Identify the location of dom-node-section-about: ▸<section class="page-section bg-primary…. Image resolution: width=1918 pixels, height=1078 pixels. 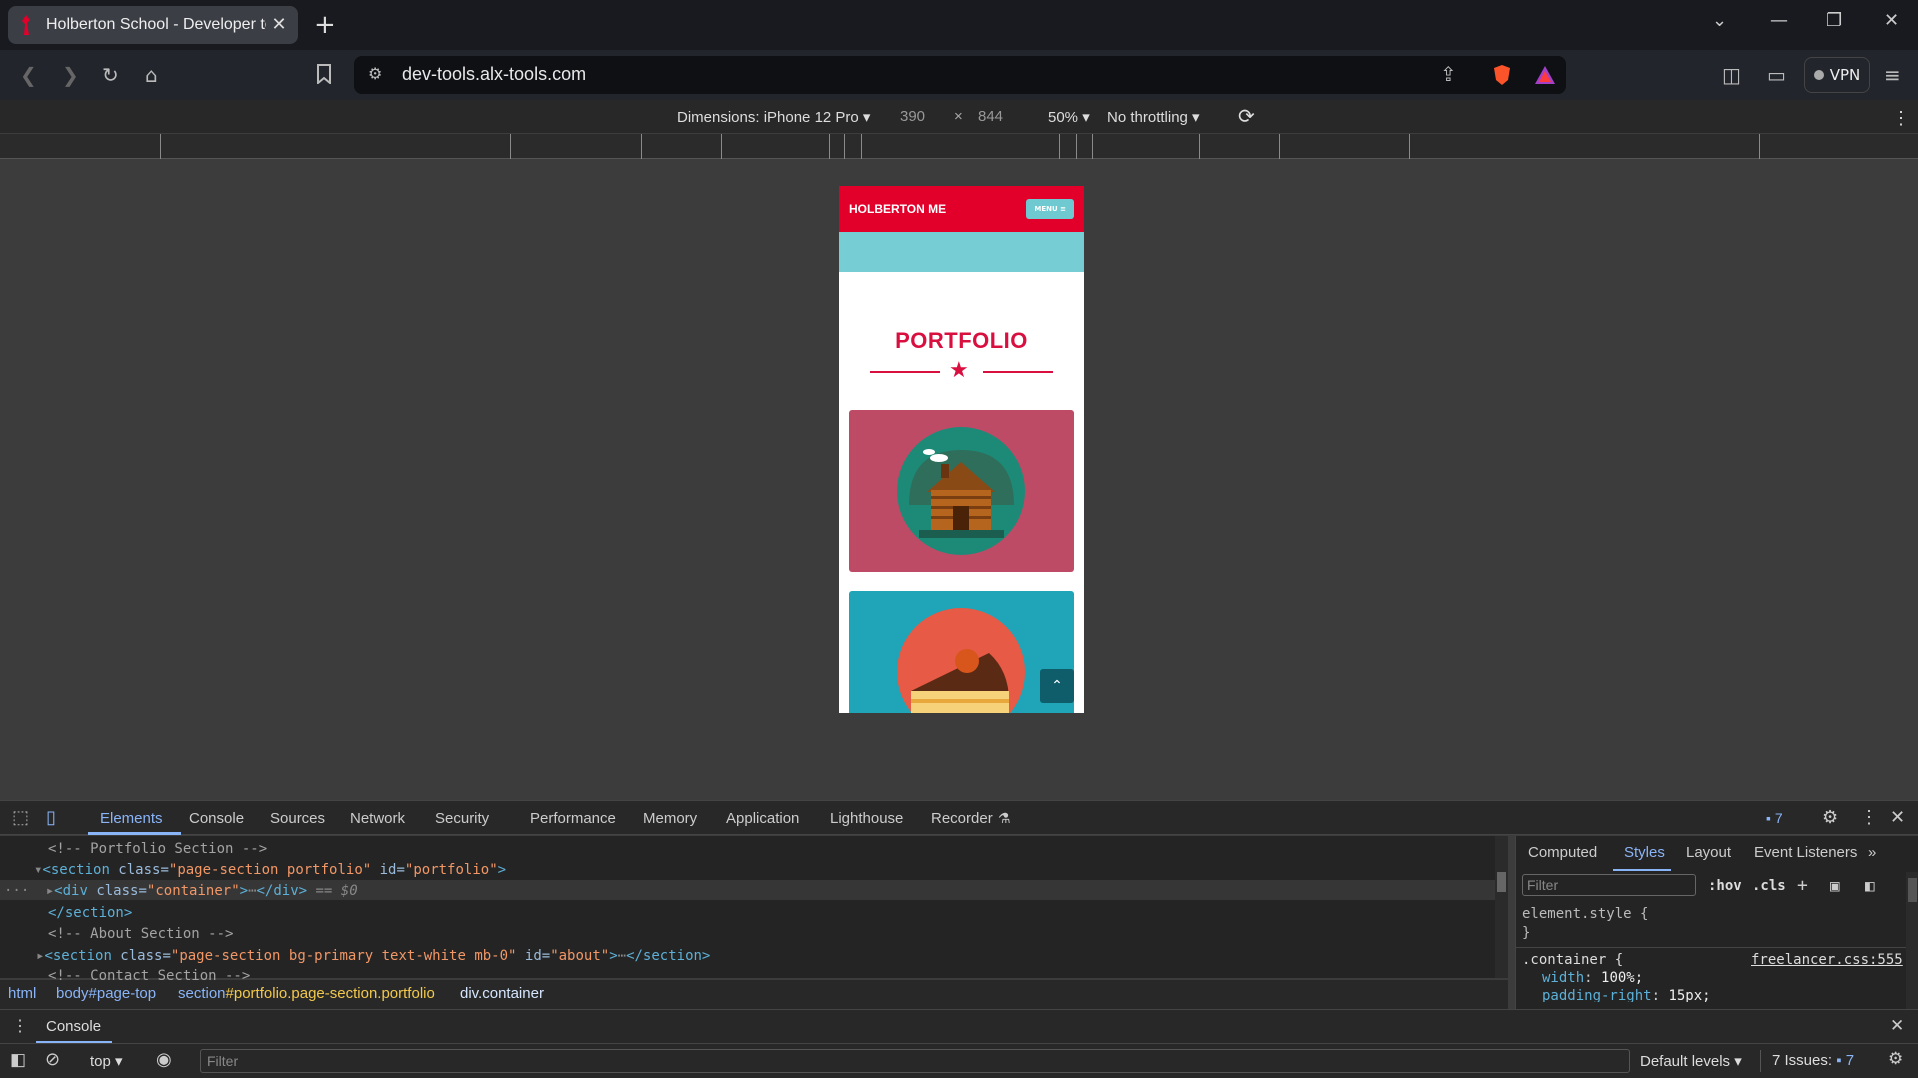
(373, 956).